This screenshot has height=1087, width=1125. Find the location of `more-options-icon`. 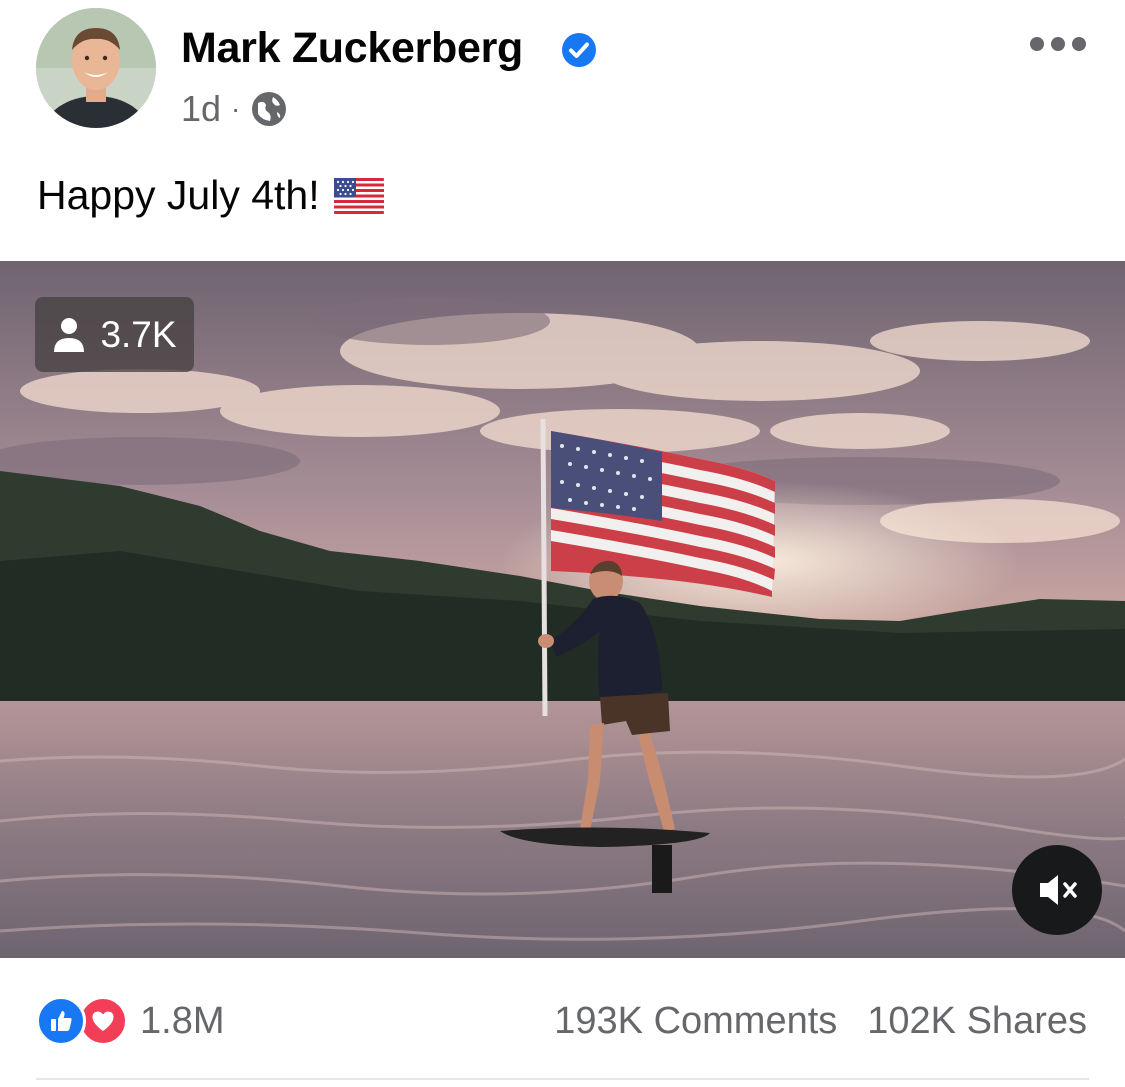

more-options-icon is located at coordinates (1037, 44).